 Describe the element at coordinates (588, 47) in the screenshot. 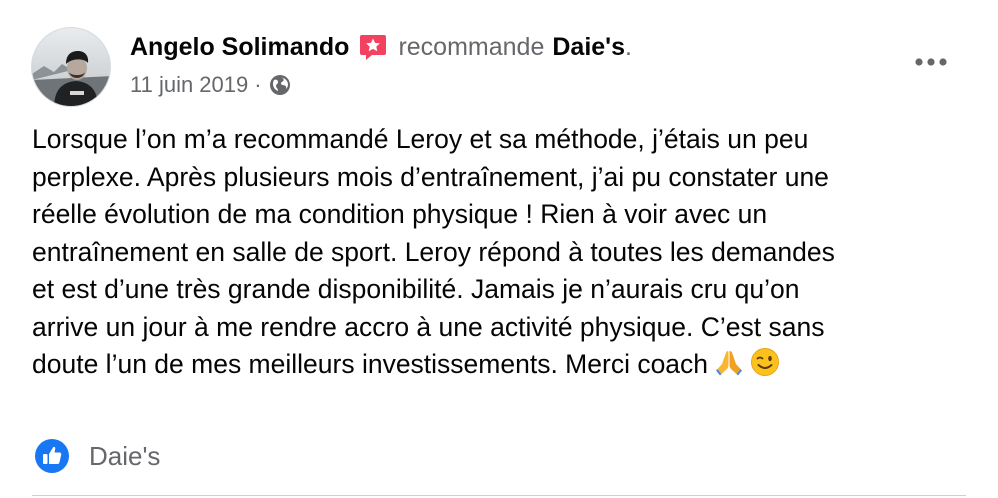

I see `page-name-link: Daie's` at that location.